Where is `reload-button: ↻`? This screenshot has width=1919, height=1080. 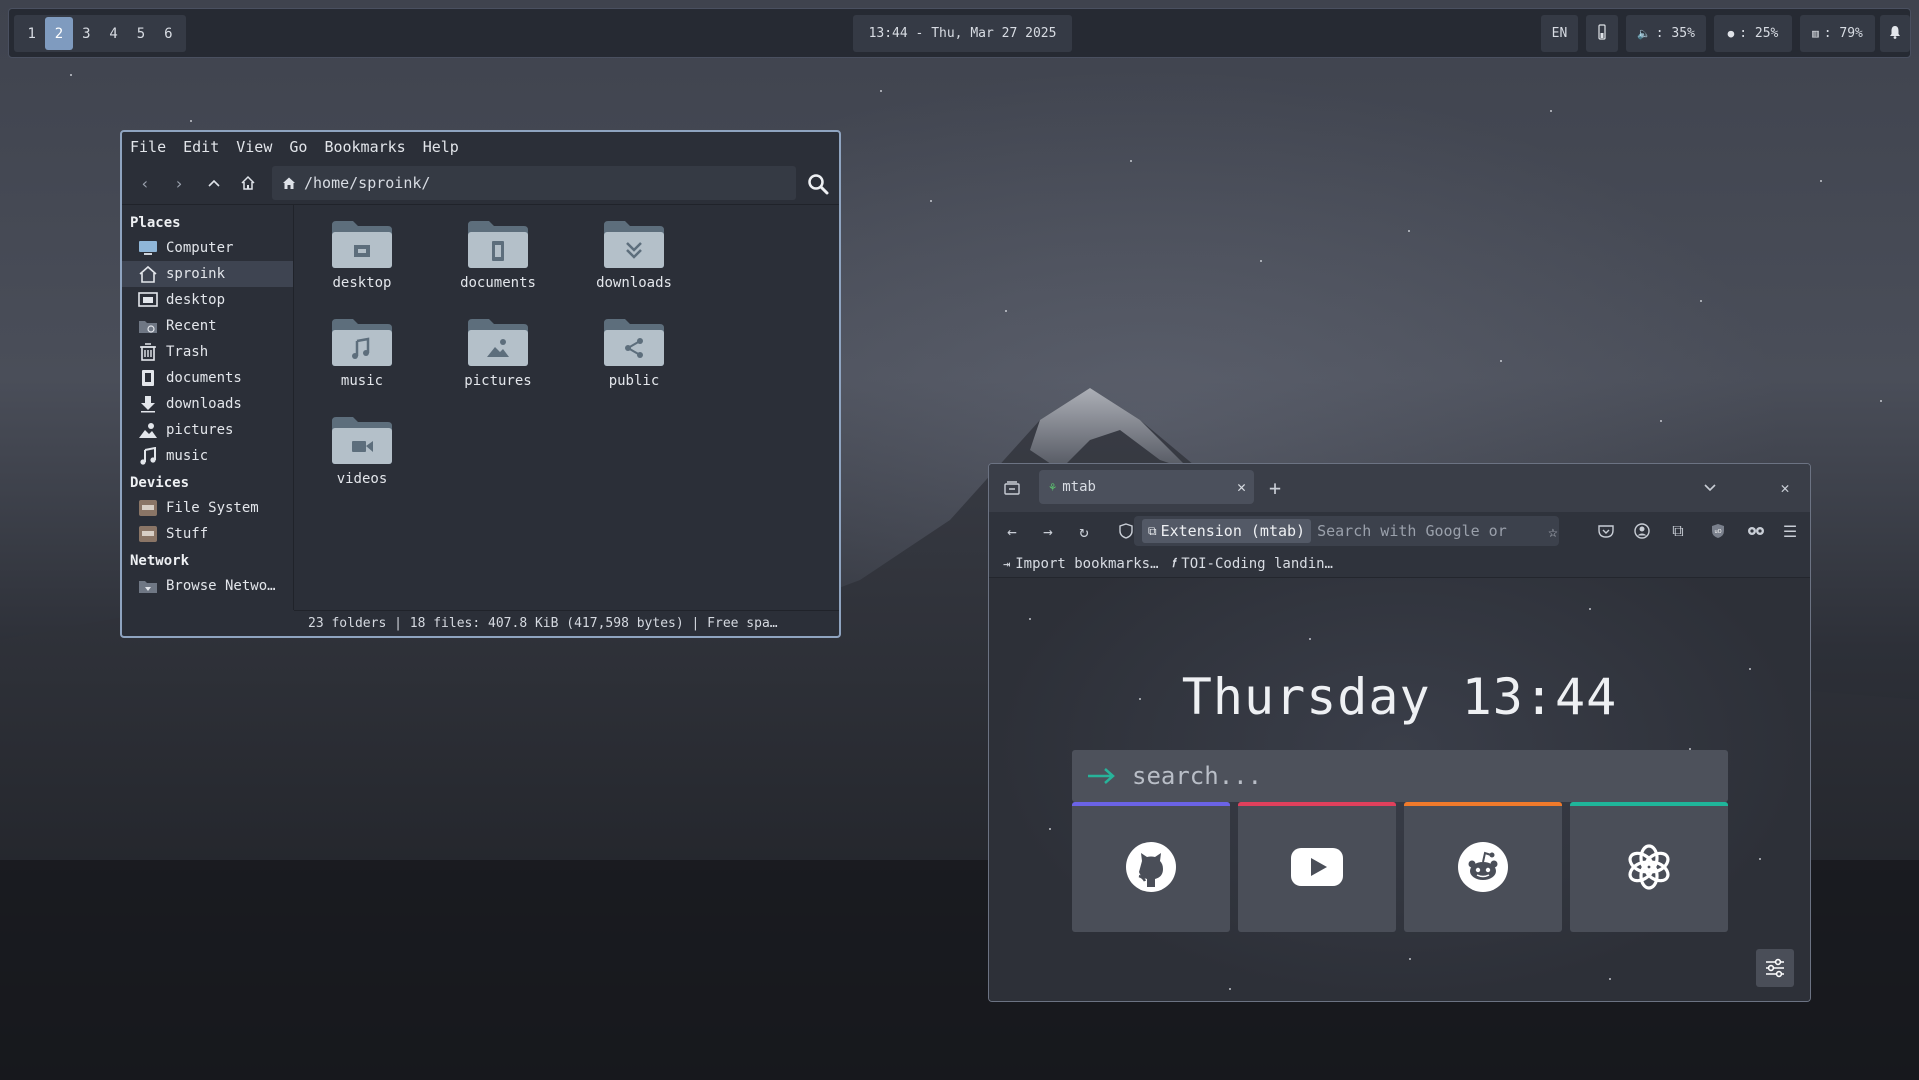 reload-button: ↻ is located at coordinates (1084, 531).